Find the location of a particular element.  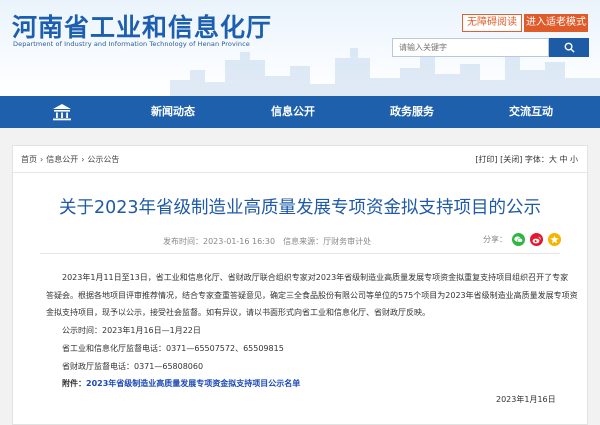

share-label: 分享： is located at coordinates (495, 239).